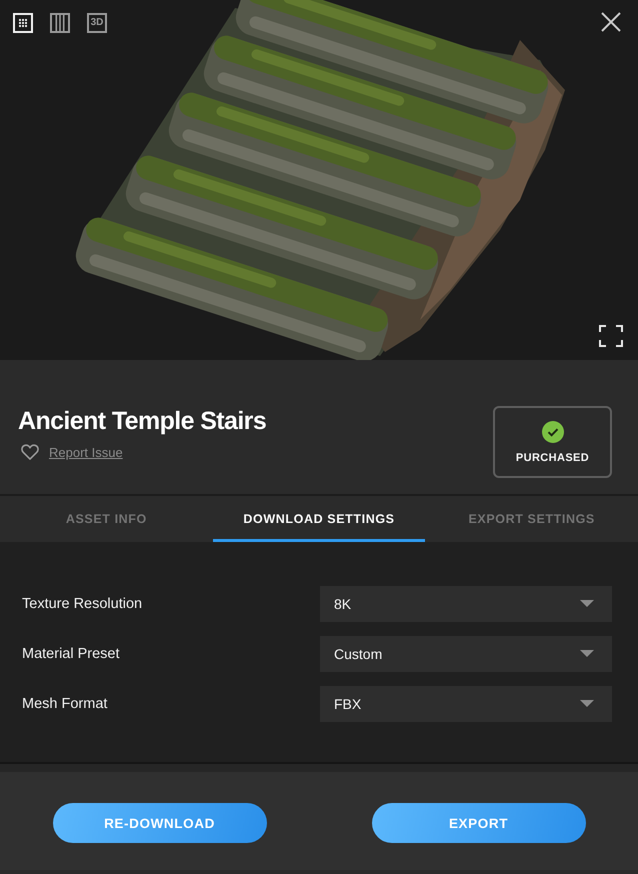 This screenshot has height=874, width=638. I want to click on close-button, so click(611, 22).